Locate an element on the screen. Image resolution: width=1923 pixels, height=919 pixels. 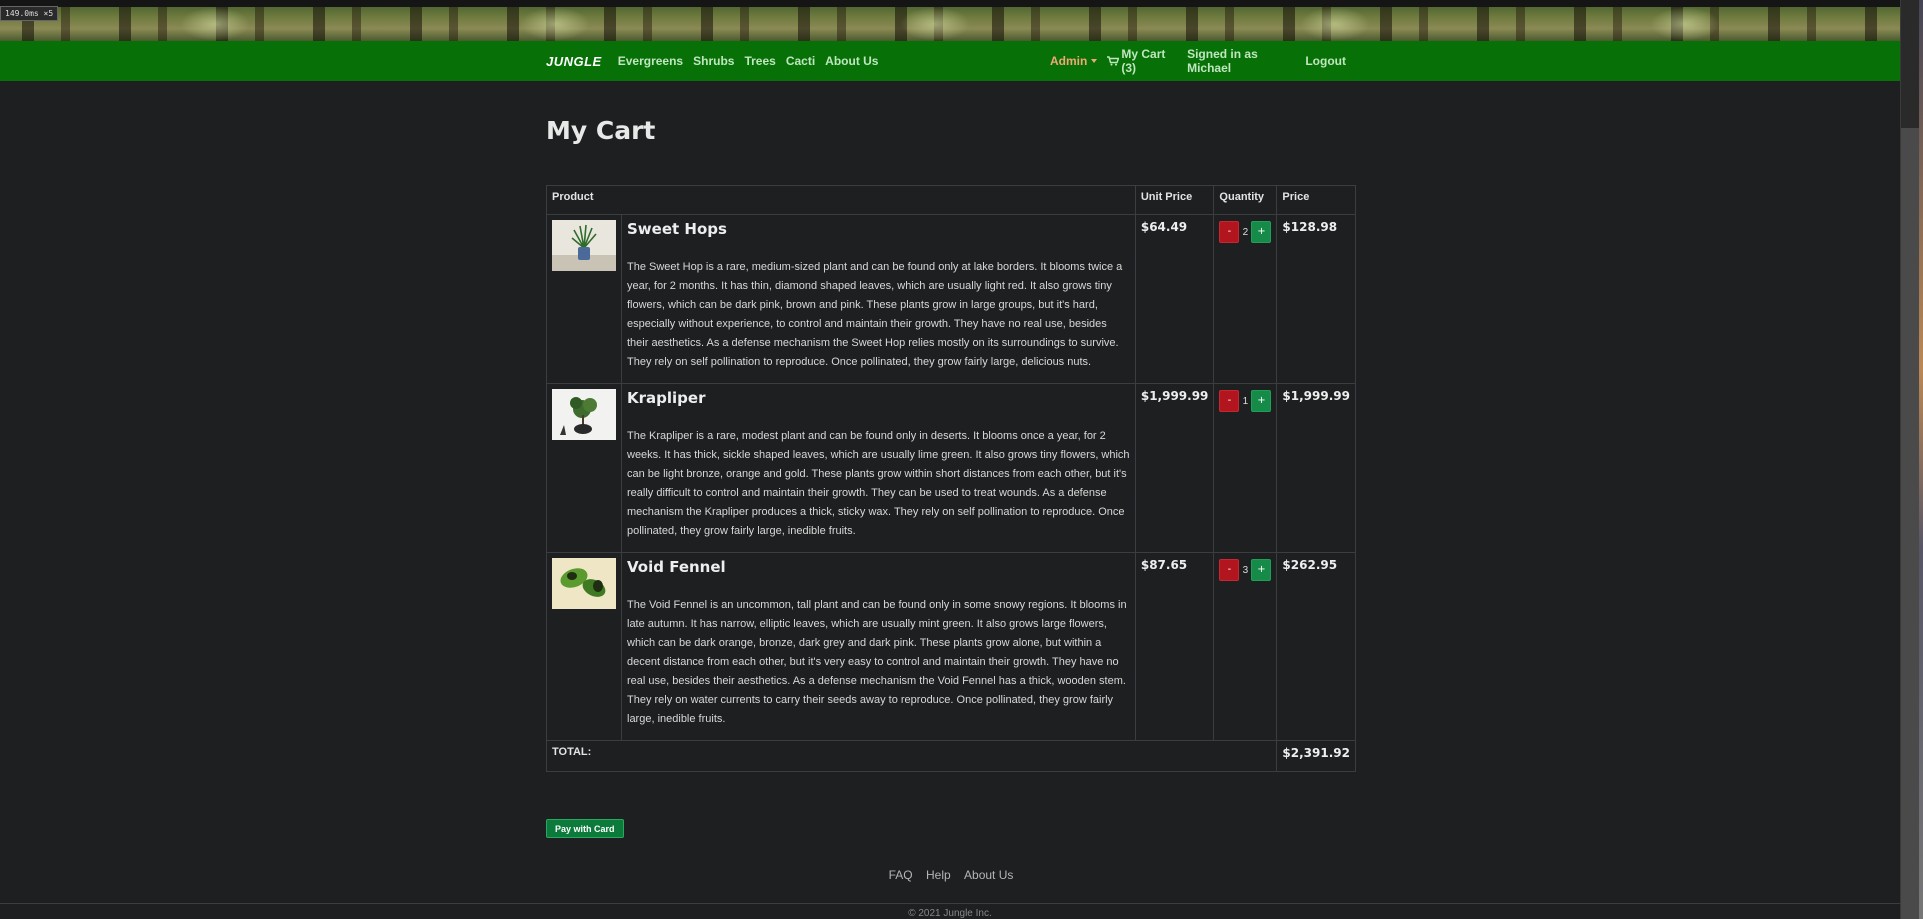
product-name: Sweet Hops is located at coordinates (878, 229).